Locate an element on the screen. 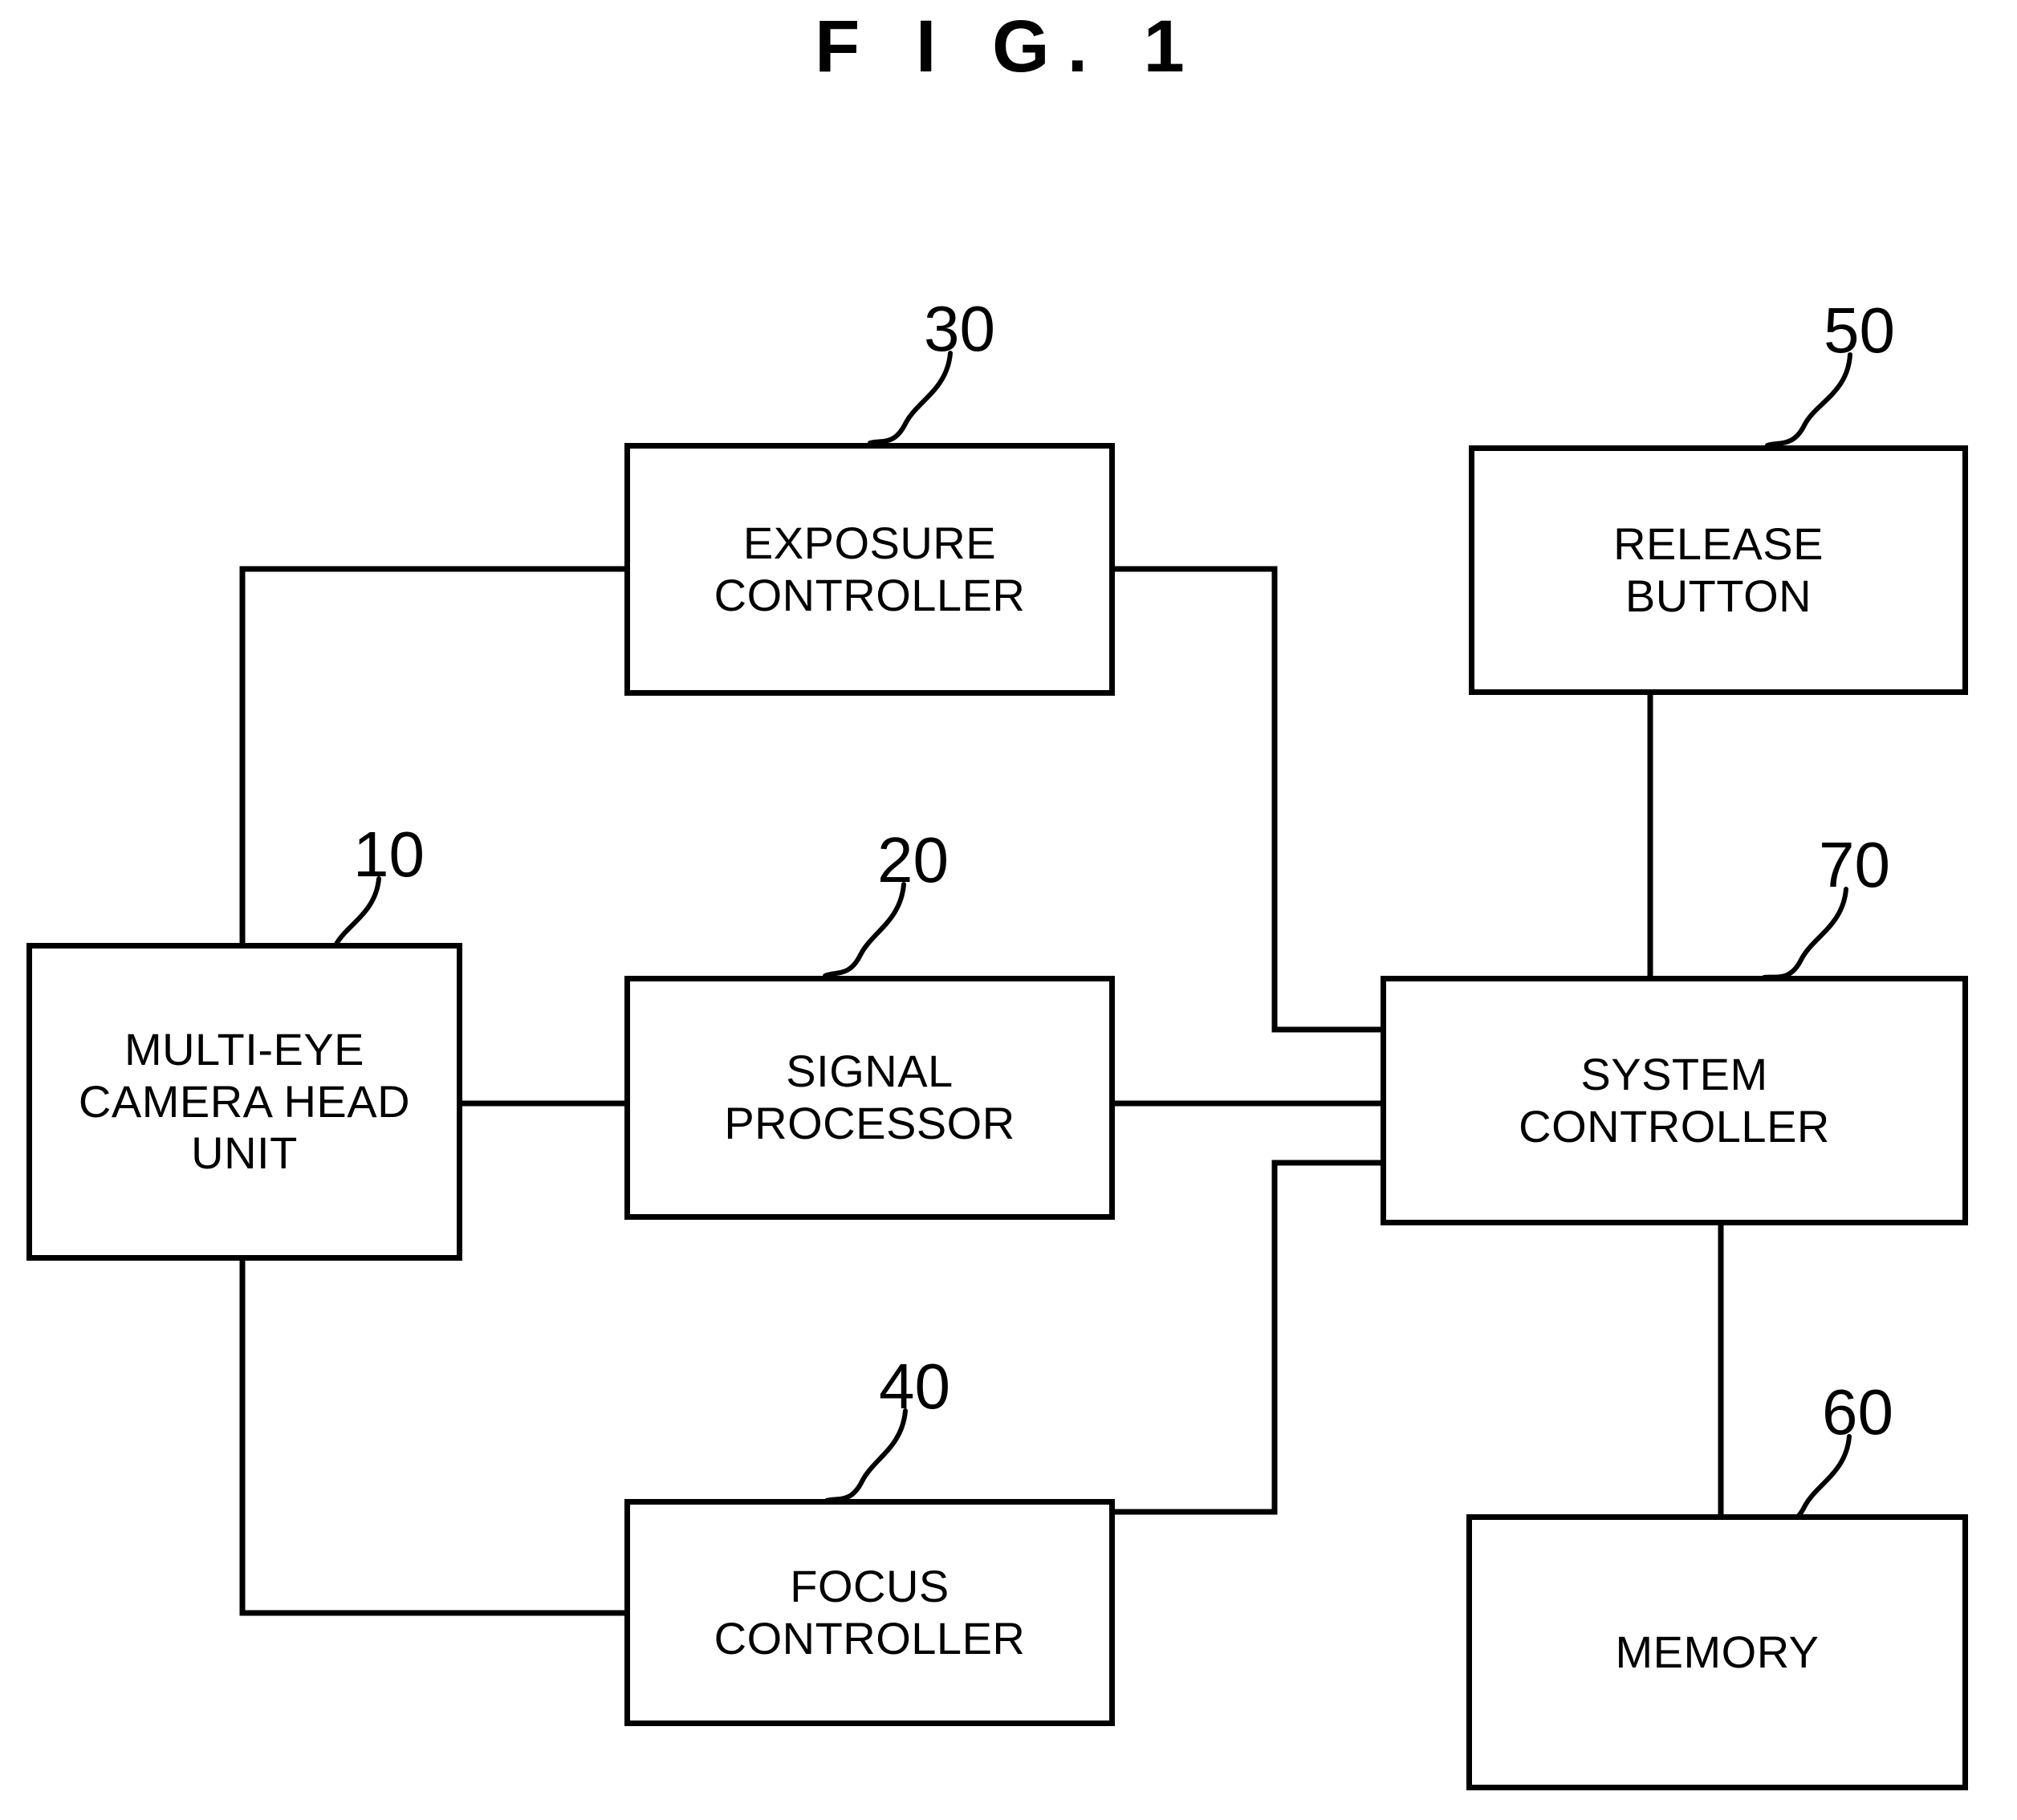  block-focus-controller: FOCUS CONTROLLER is located at coordinates (869, 1612).